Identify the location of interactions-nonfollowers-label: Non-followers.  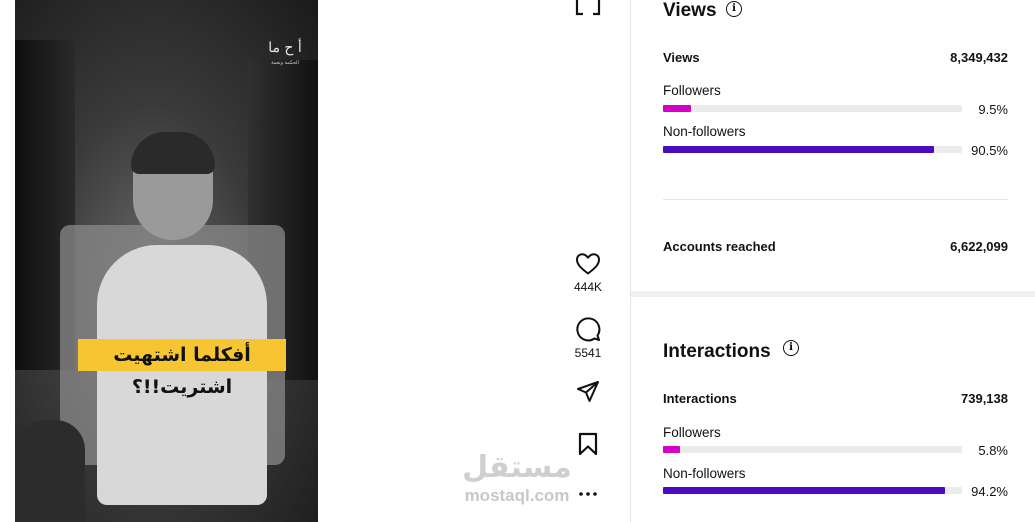
(704, 473).